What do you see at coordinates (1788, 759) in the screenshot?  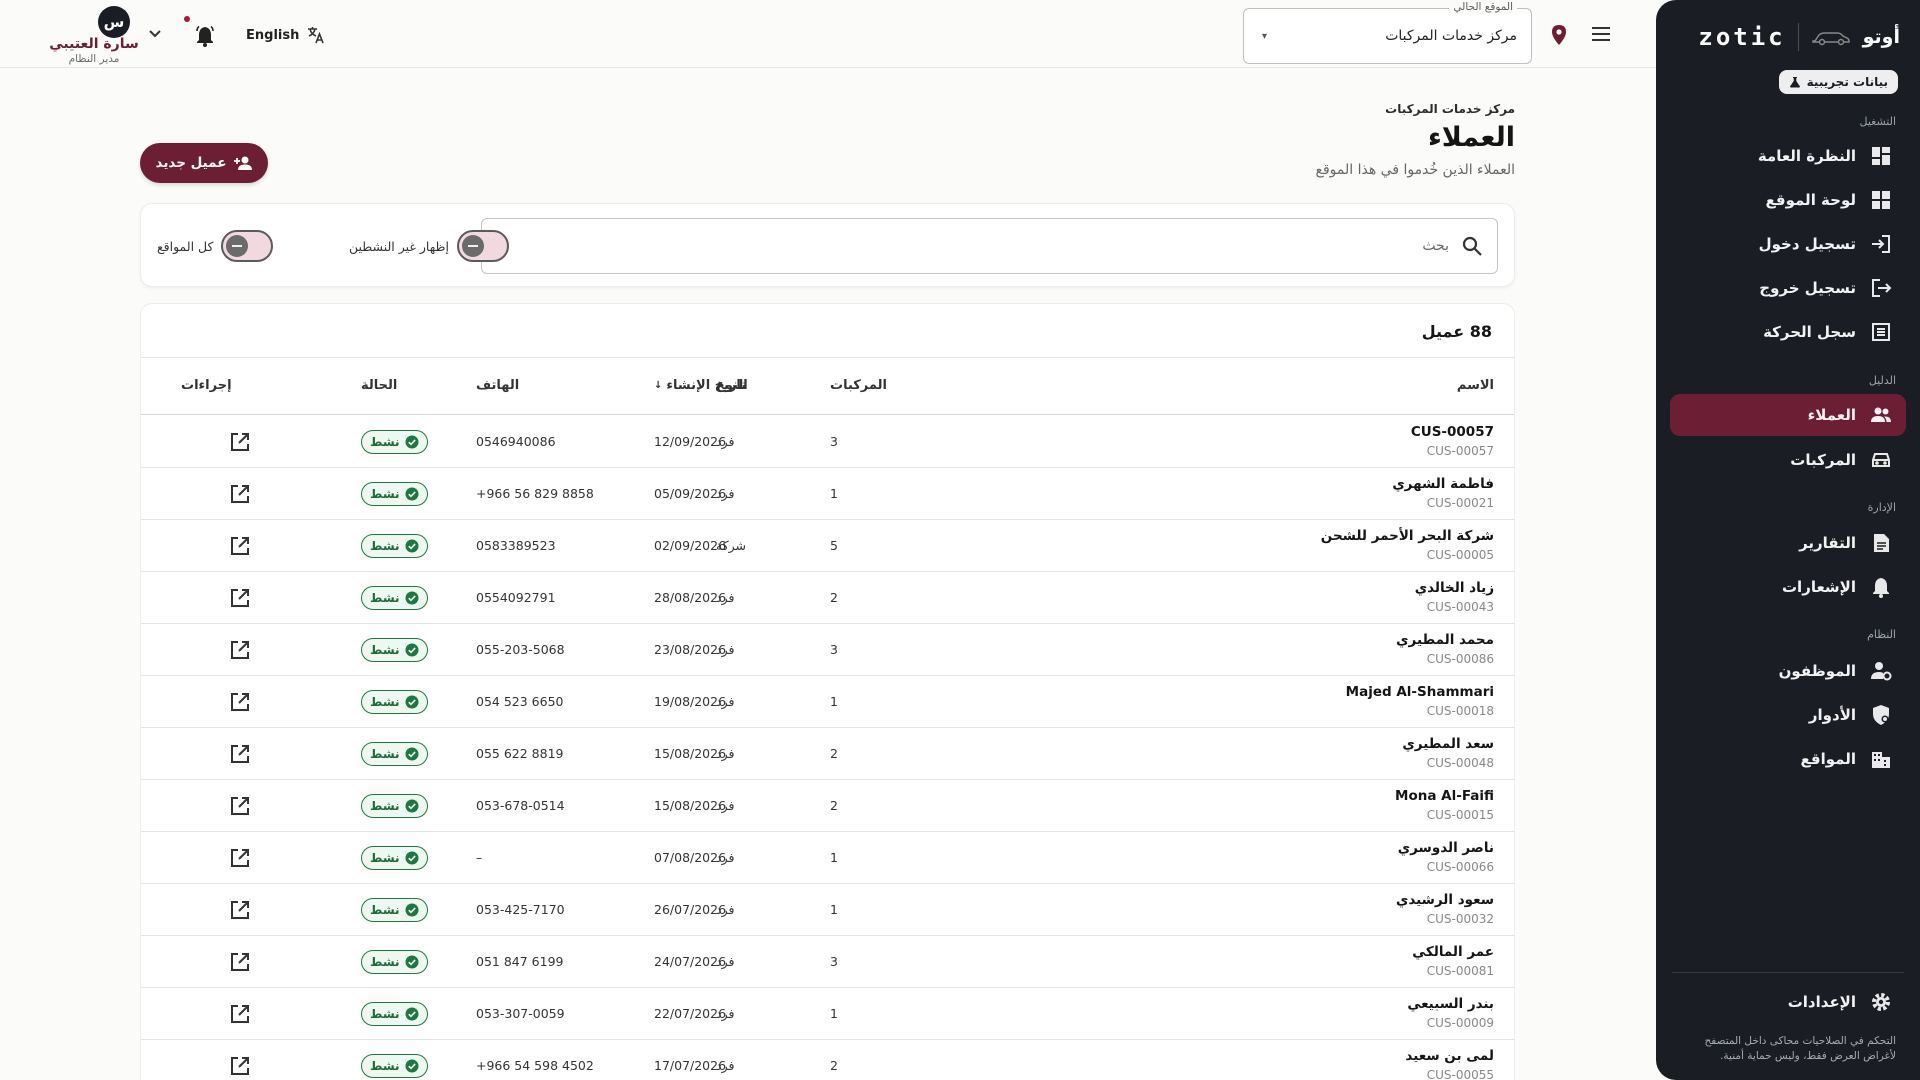 I see `nav-locations: المواقع` at bounding box center [1788, 759].